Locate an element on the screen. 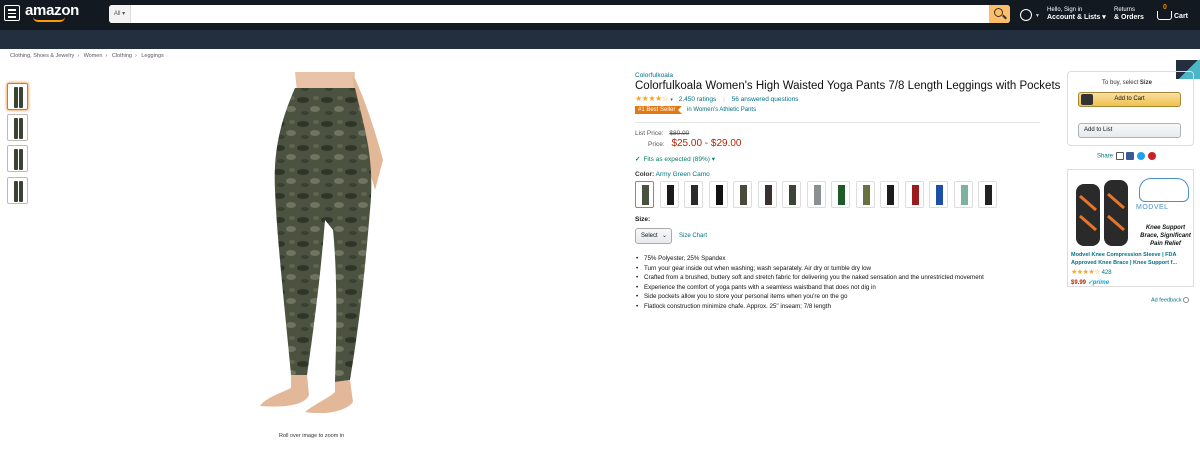 The width and height of the screenshot is (1200, 449). price-label: Price: is located at coordinates (656, 144).